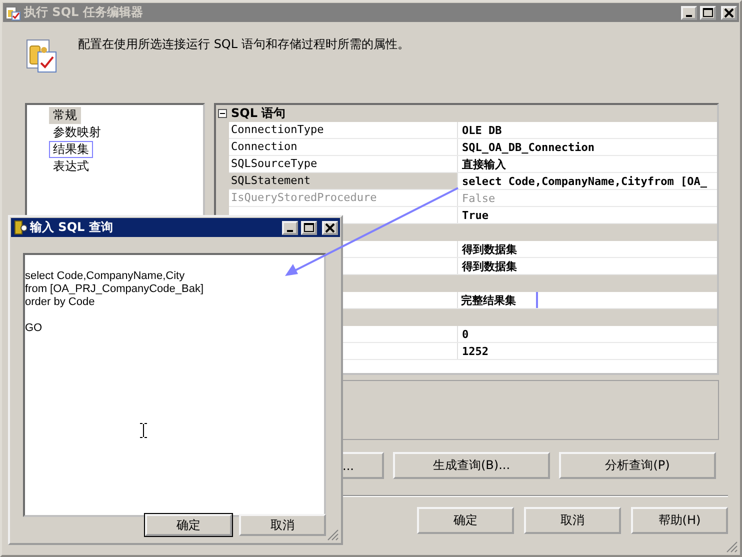 The image size is (742, 557). Describe the element at coordinates (637, 465) in the screenshot. I see `action-button: 分析查询(P)` at that location.